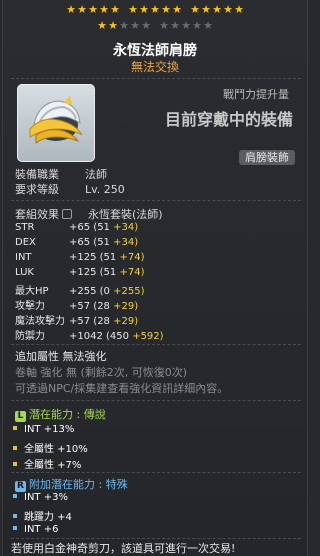  What do you see at coordinates (67, 414) in the screenshot?
I see `potential-label: 潛在能力 : 傳說` at bounding box center [67, 414].